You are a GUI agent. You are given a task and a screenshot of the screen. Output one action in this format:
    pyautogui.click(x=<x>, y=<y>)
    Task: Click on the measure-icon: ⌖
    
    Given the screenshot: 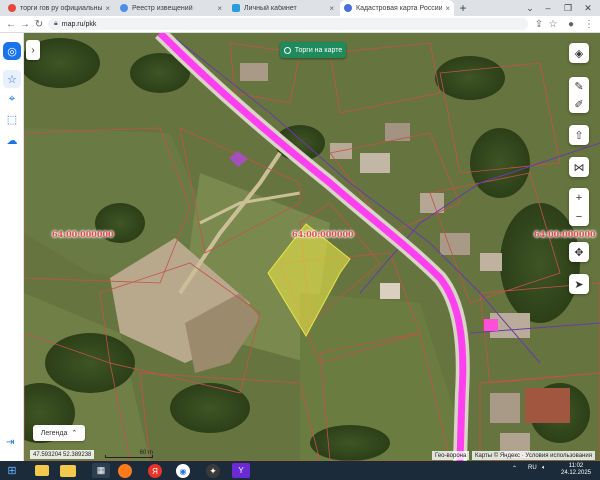 What is the action you would take?
    pyautogui.click(x=12, y=99)
    